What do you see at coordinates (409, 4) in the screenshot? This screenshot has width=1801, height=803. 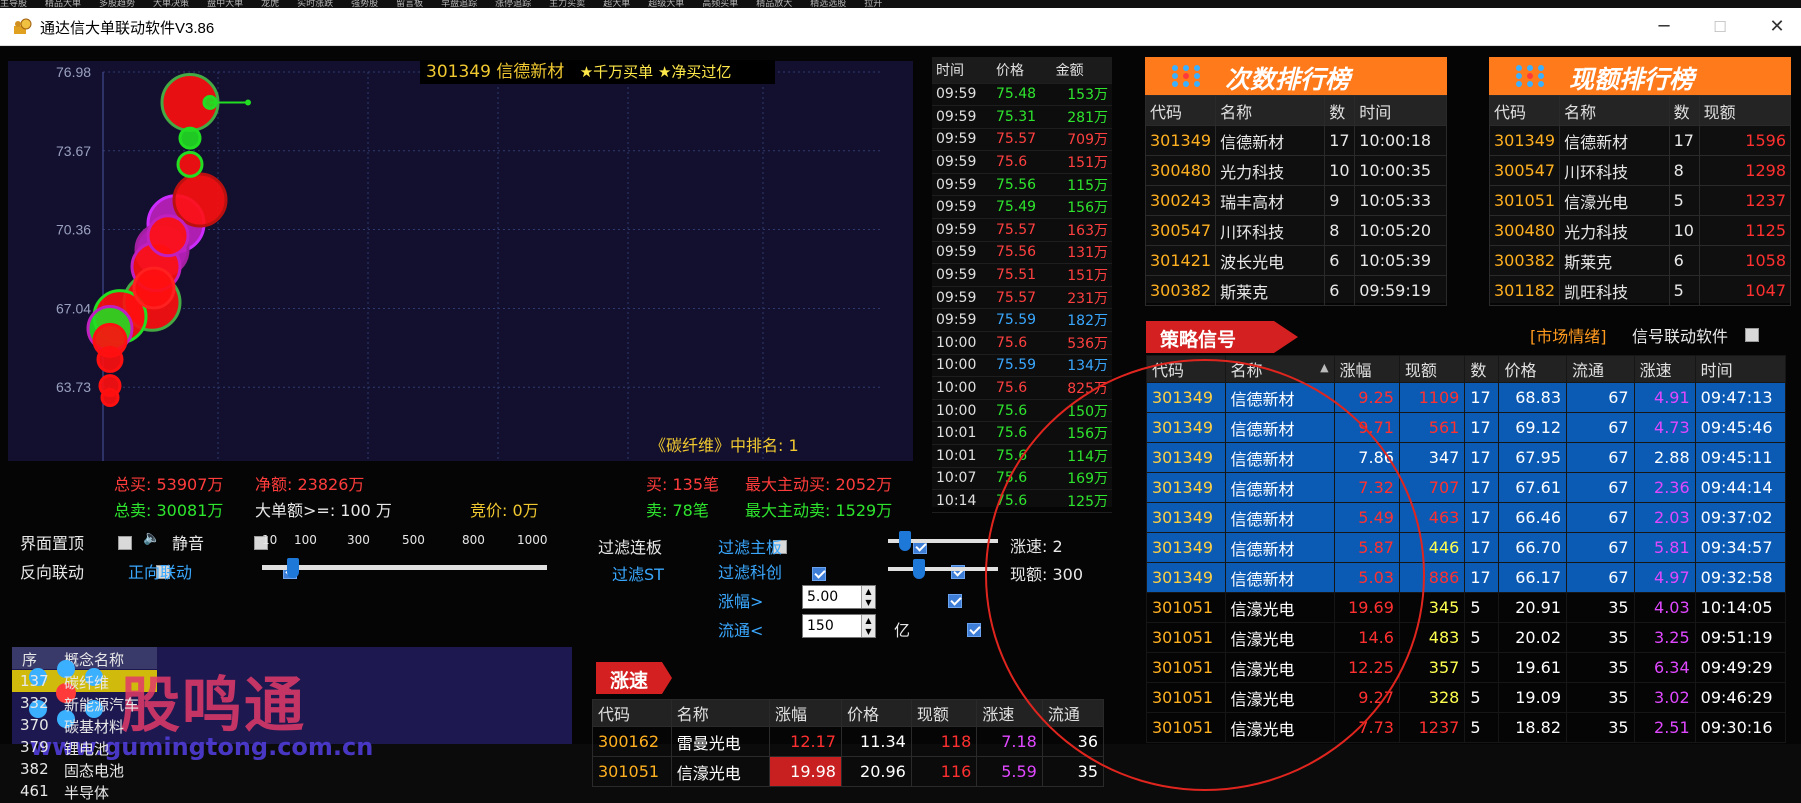 I see `taskbar-item: 留言板` at bounding box center [409, 4].